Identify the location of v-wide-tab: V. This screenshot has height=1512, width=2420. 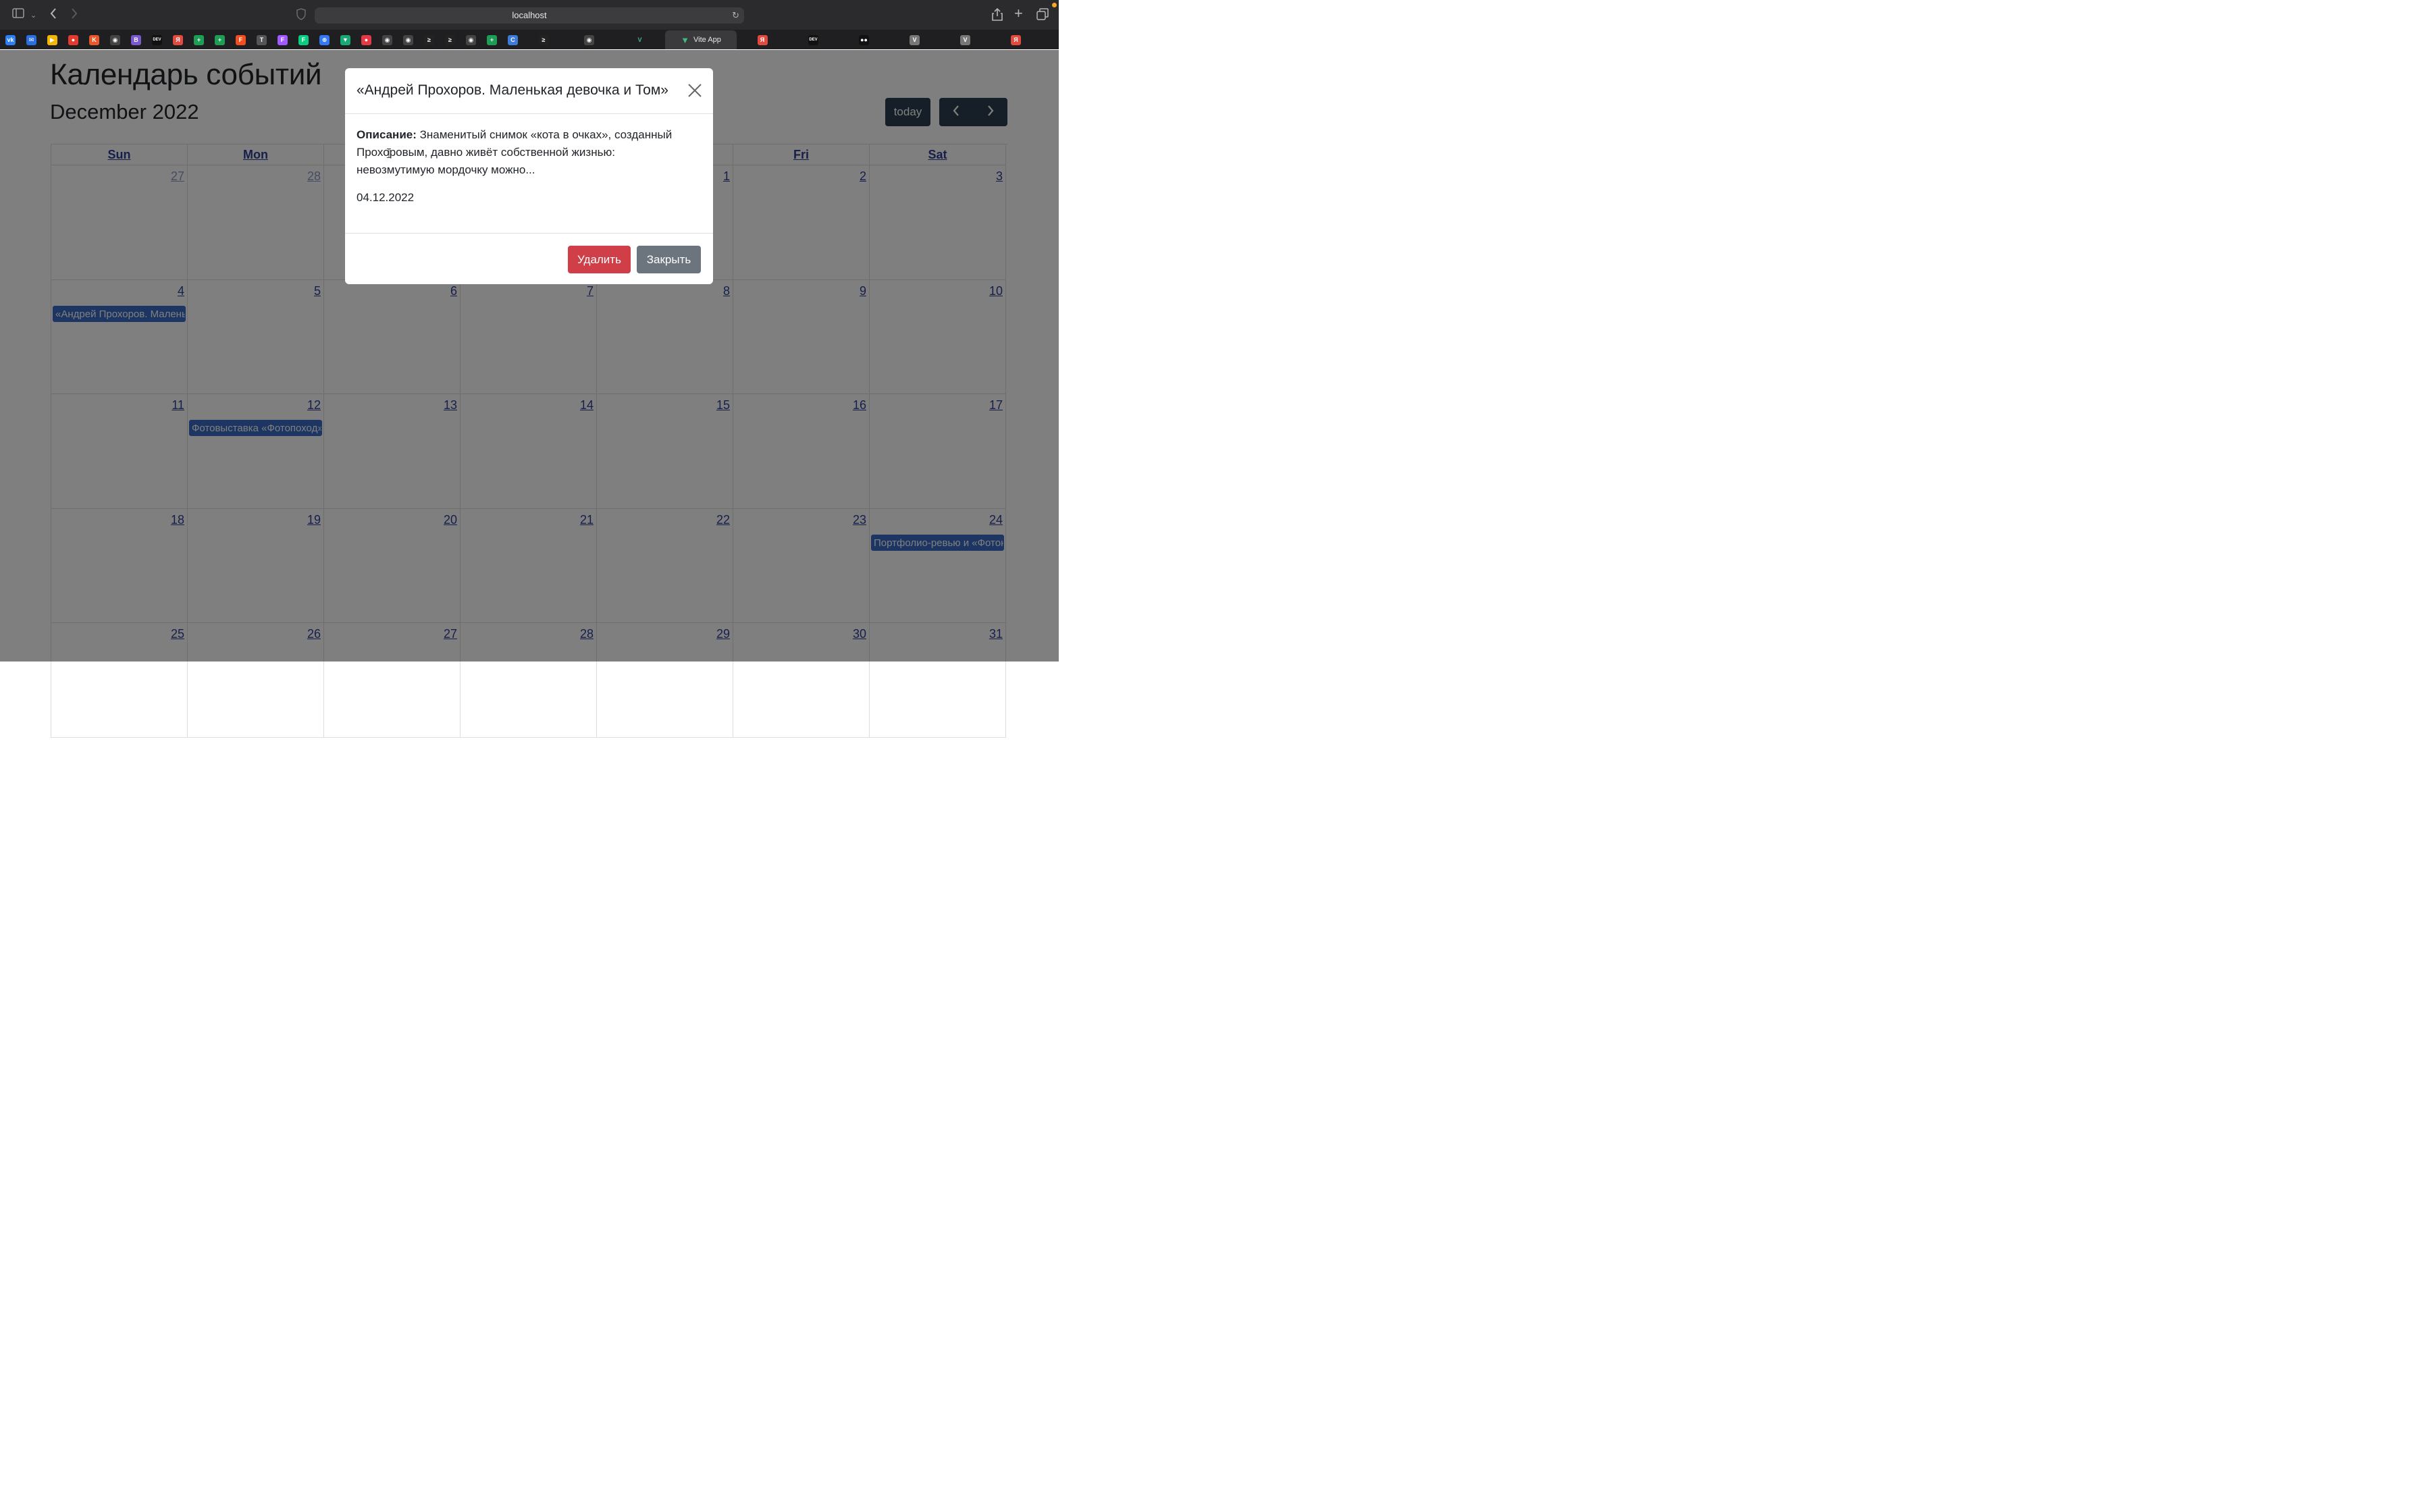
(914, 39).